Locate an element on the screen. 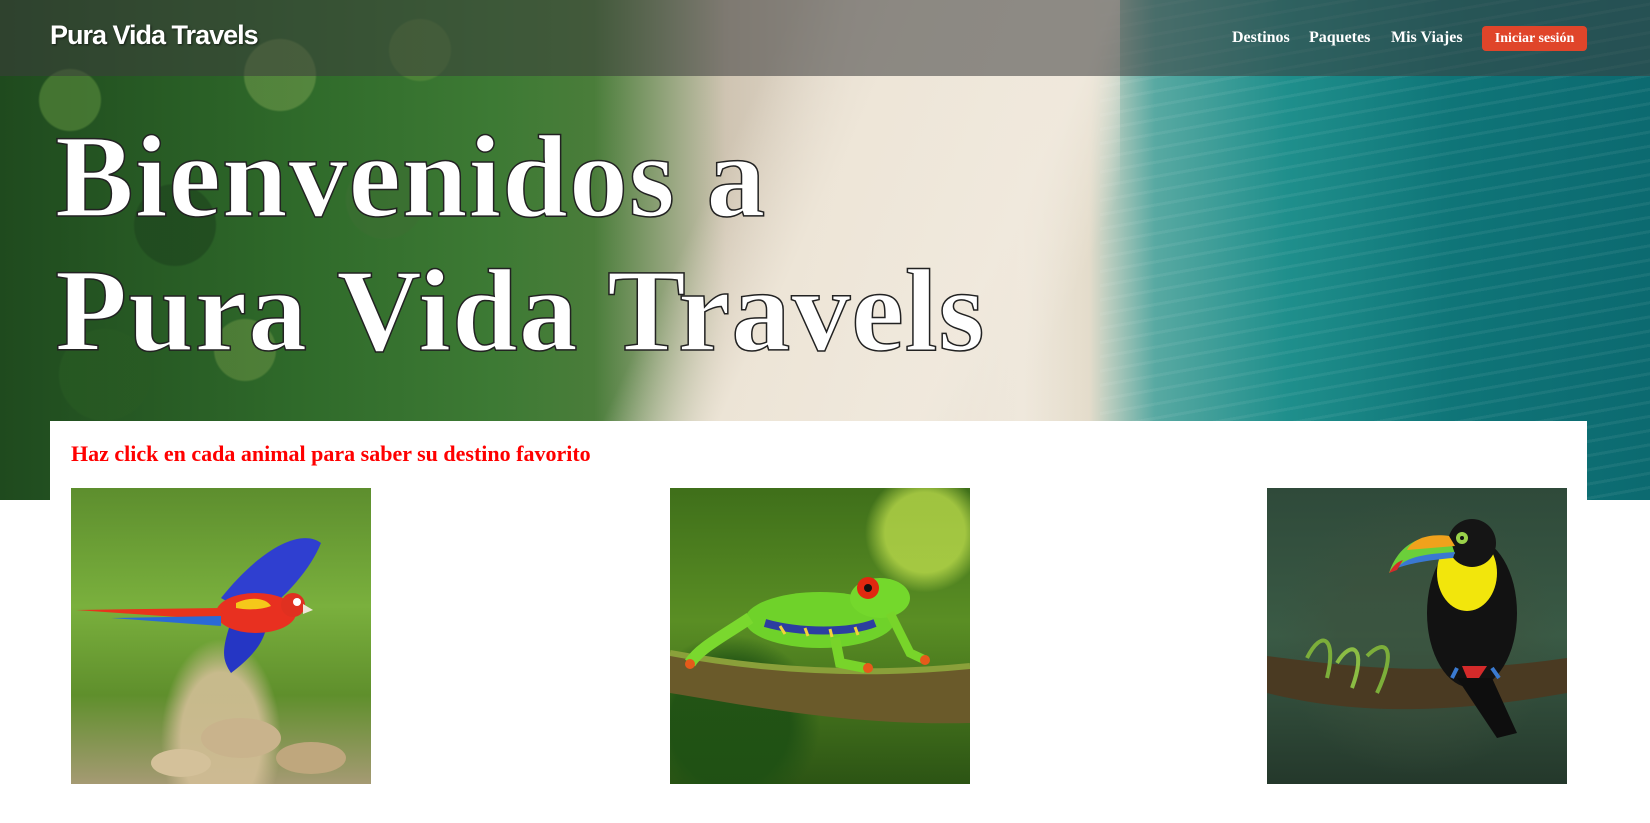  brand-logo: Pura Vida Travels is located at coordinates (154, 35).